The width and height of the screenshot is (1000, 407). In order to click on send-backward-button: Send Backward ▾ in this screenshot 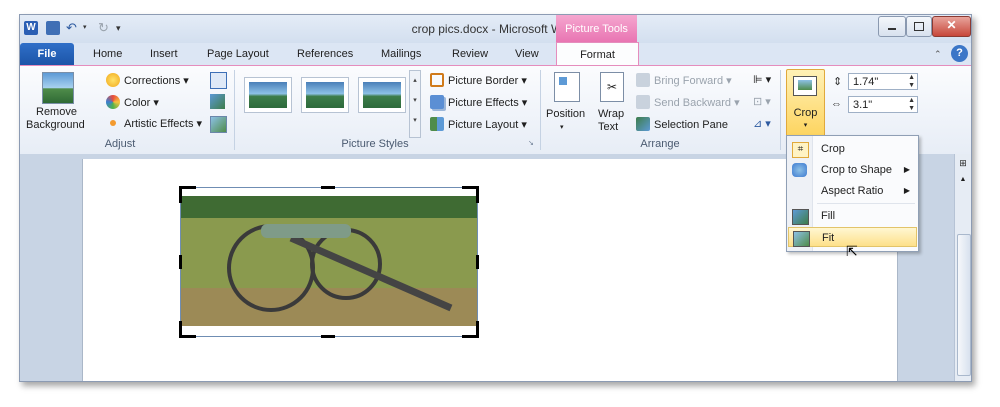, I will do `click(688, 102)`.